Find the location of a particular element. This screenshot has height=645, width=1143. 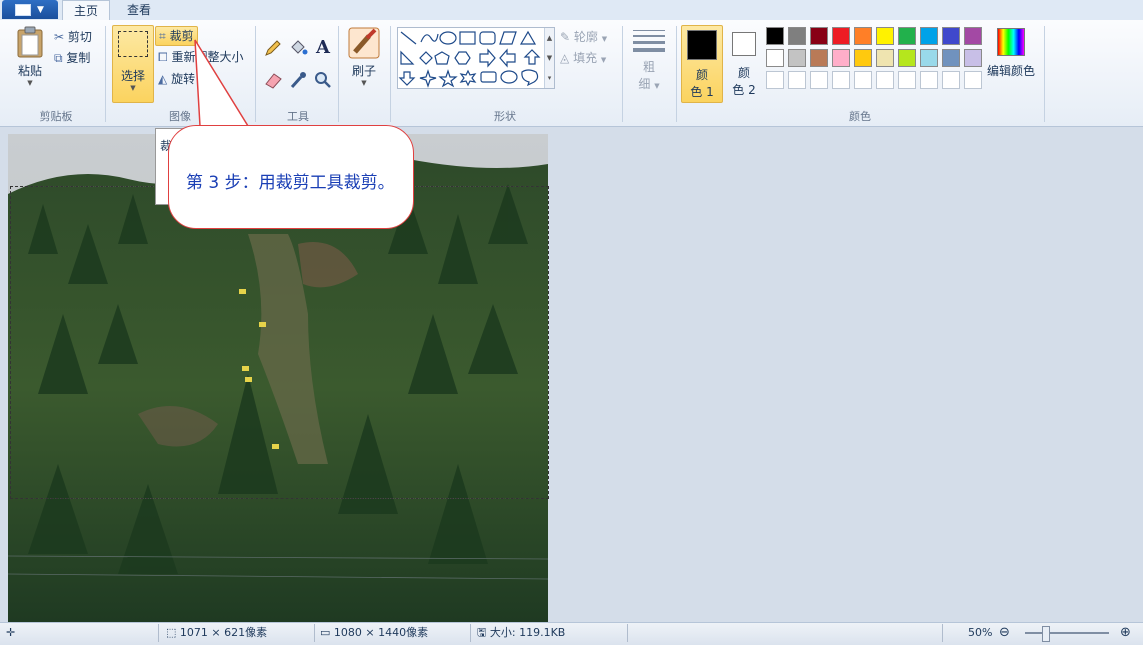

selection-size: ⬚ 1071 × 621像素 is located at coordinates (217, 632).